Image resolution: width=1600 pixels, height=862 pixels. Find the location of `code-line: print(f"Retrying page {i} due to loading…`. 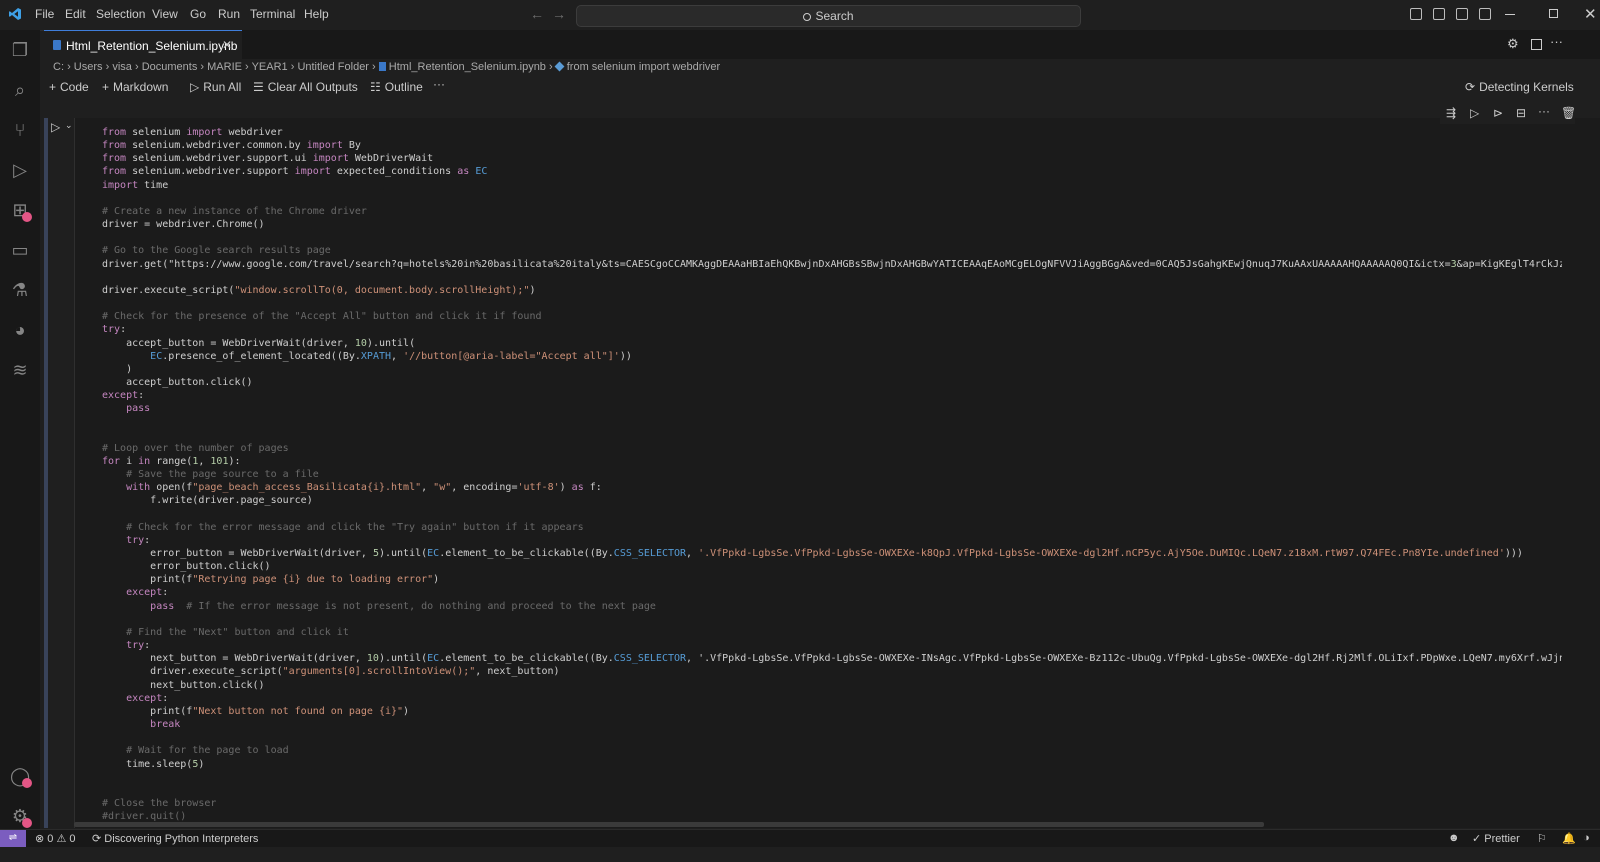

code-line: print(f"Retrying page {i} due to loading… is located at coordinates (832, 579).